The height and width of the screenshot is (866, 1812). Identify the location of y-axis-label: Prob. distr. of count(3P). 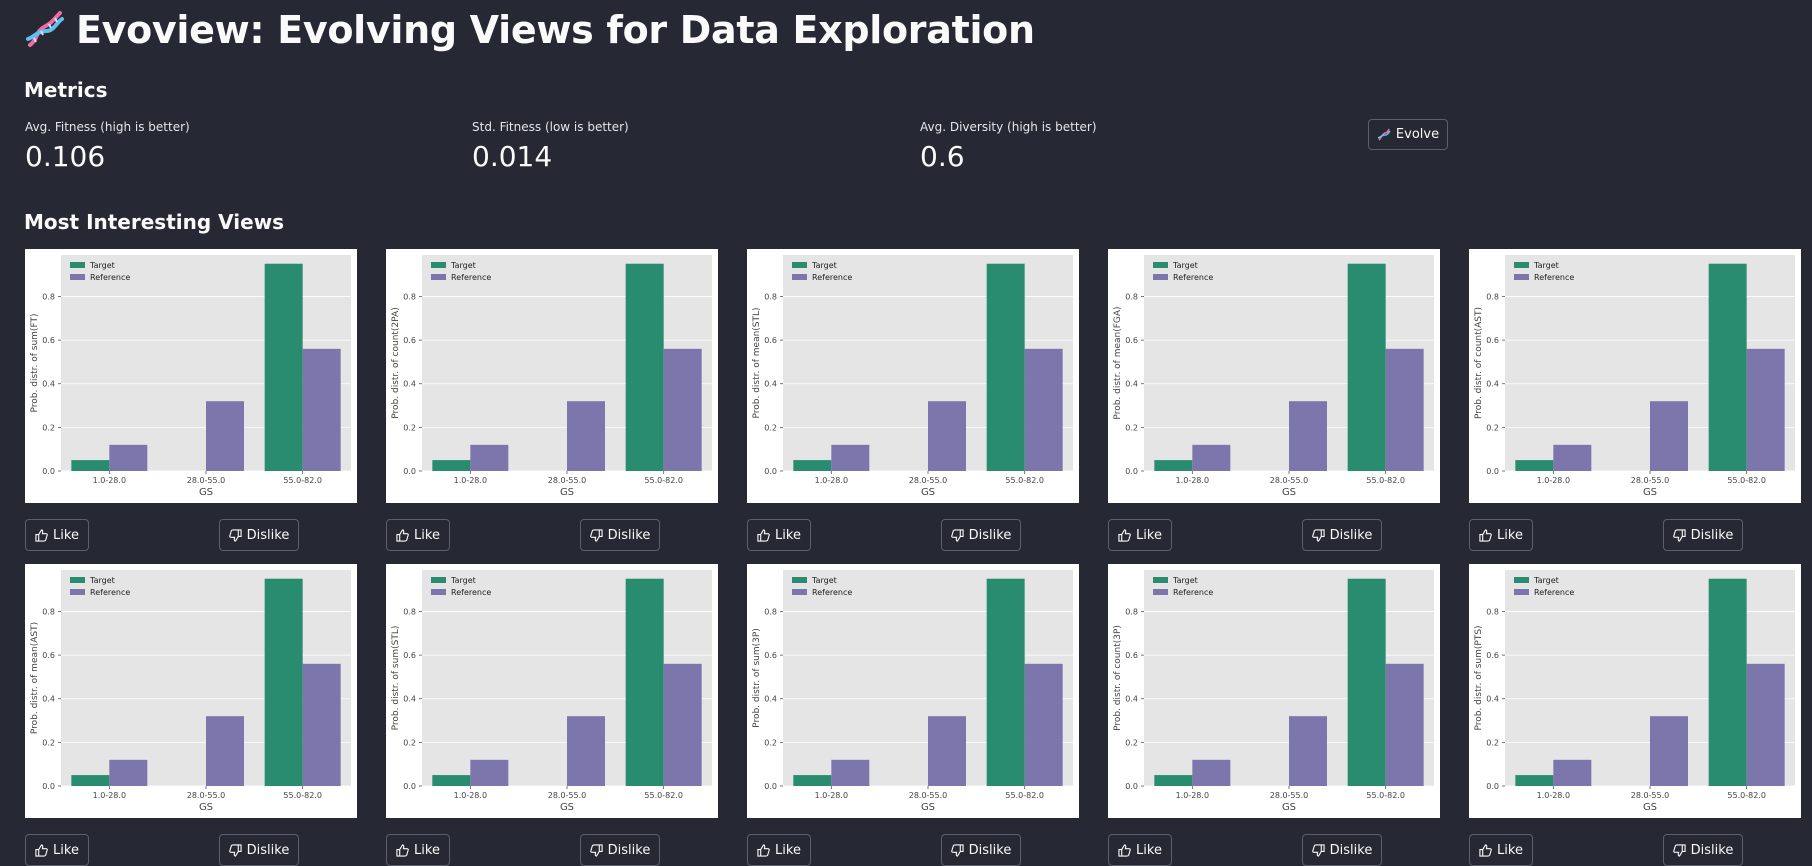
(1118, 678).